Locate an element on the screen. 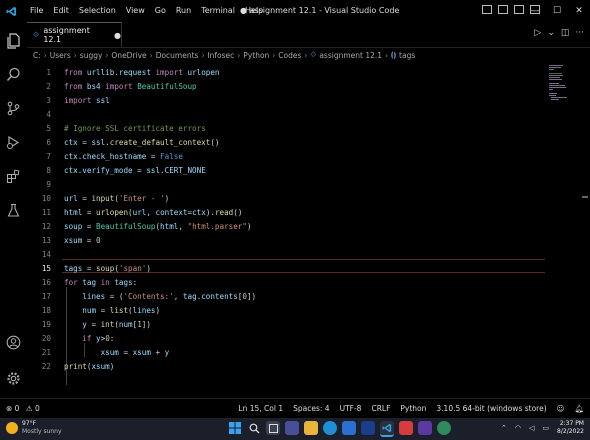  chrome-browser-icon is located at coordinates (444, 428).